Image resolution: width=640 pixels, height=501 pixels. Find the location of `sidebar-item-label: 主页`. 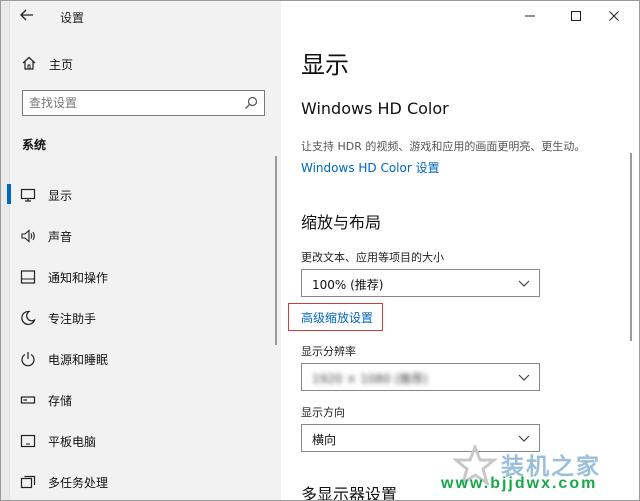

sidebar-item-label: 主页 is located at coordinates (61, 65).